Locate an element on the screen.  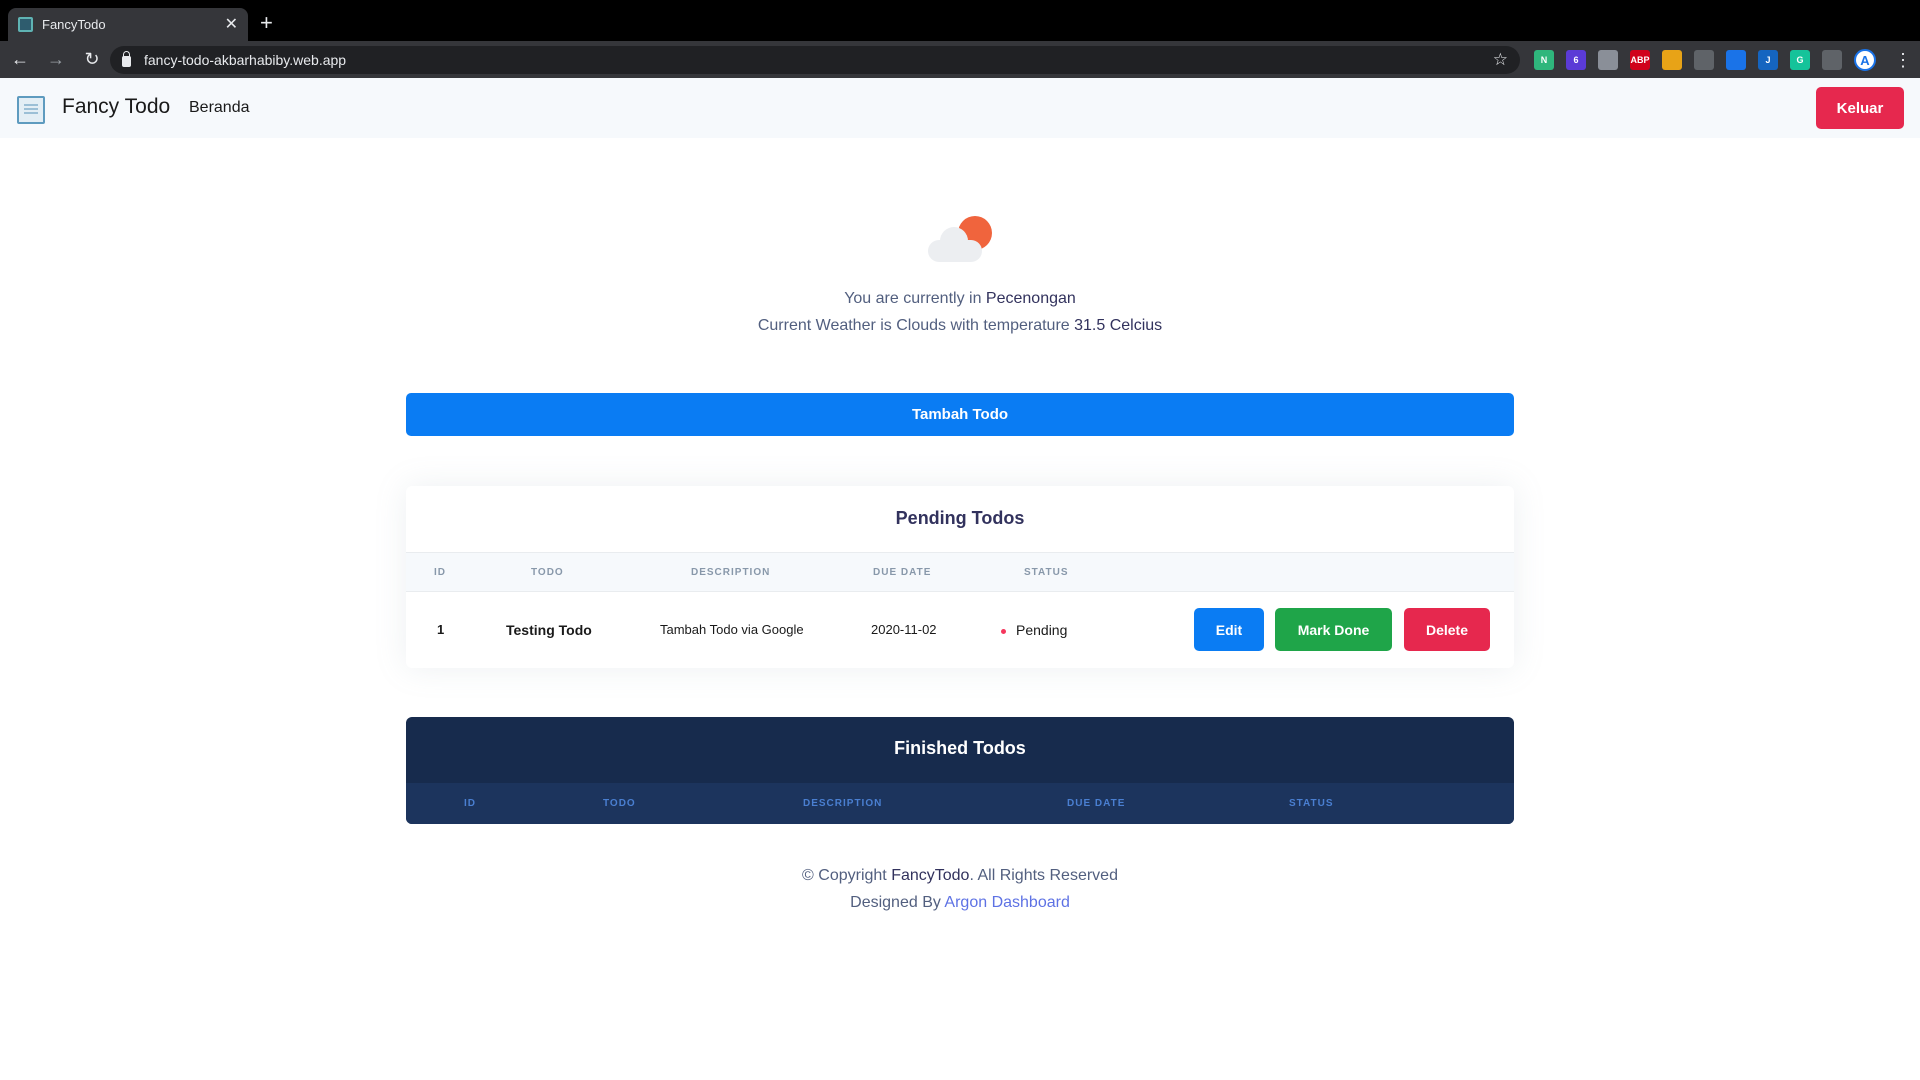
todo-description: Tambah Todo via Google is located at coordinates (732, 629).